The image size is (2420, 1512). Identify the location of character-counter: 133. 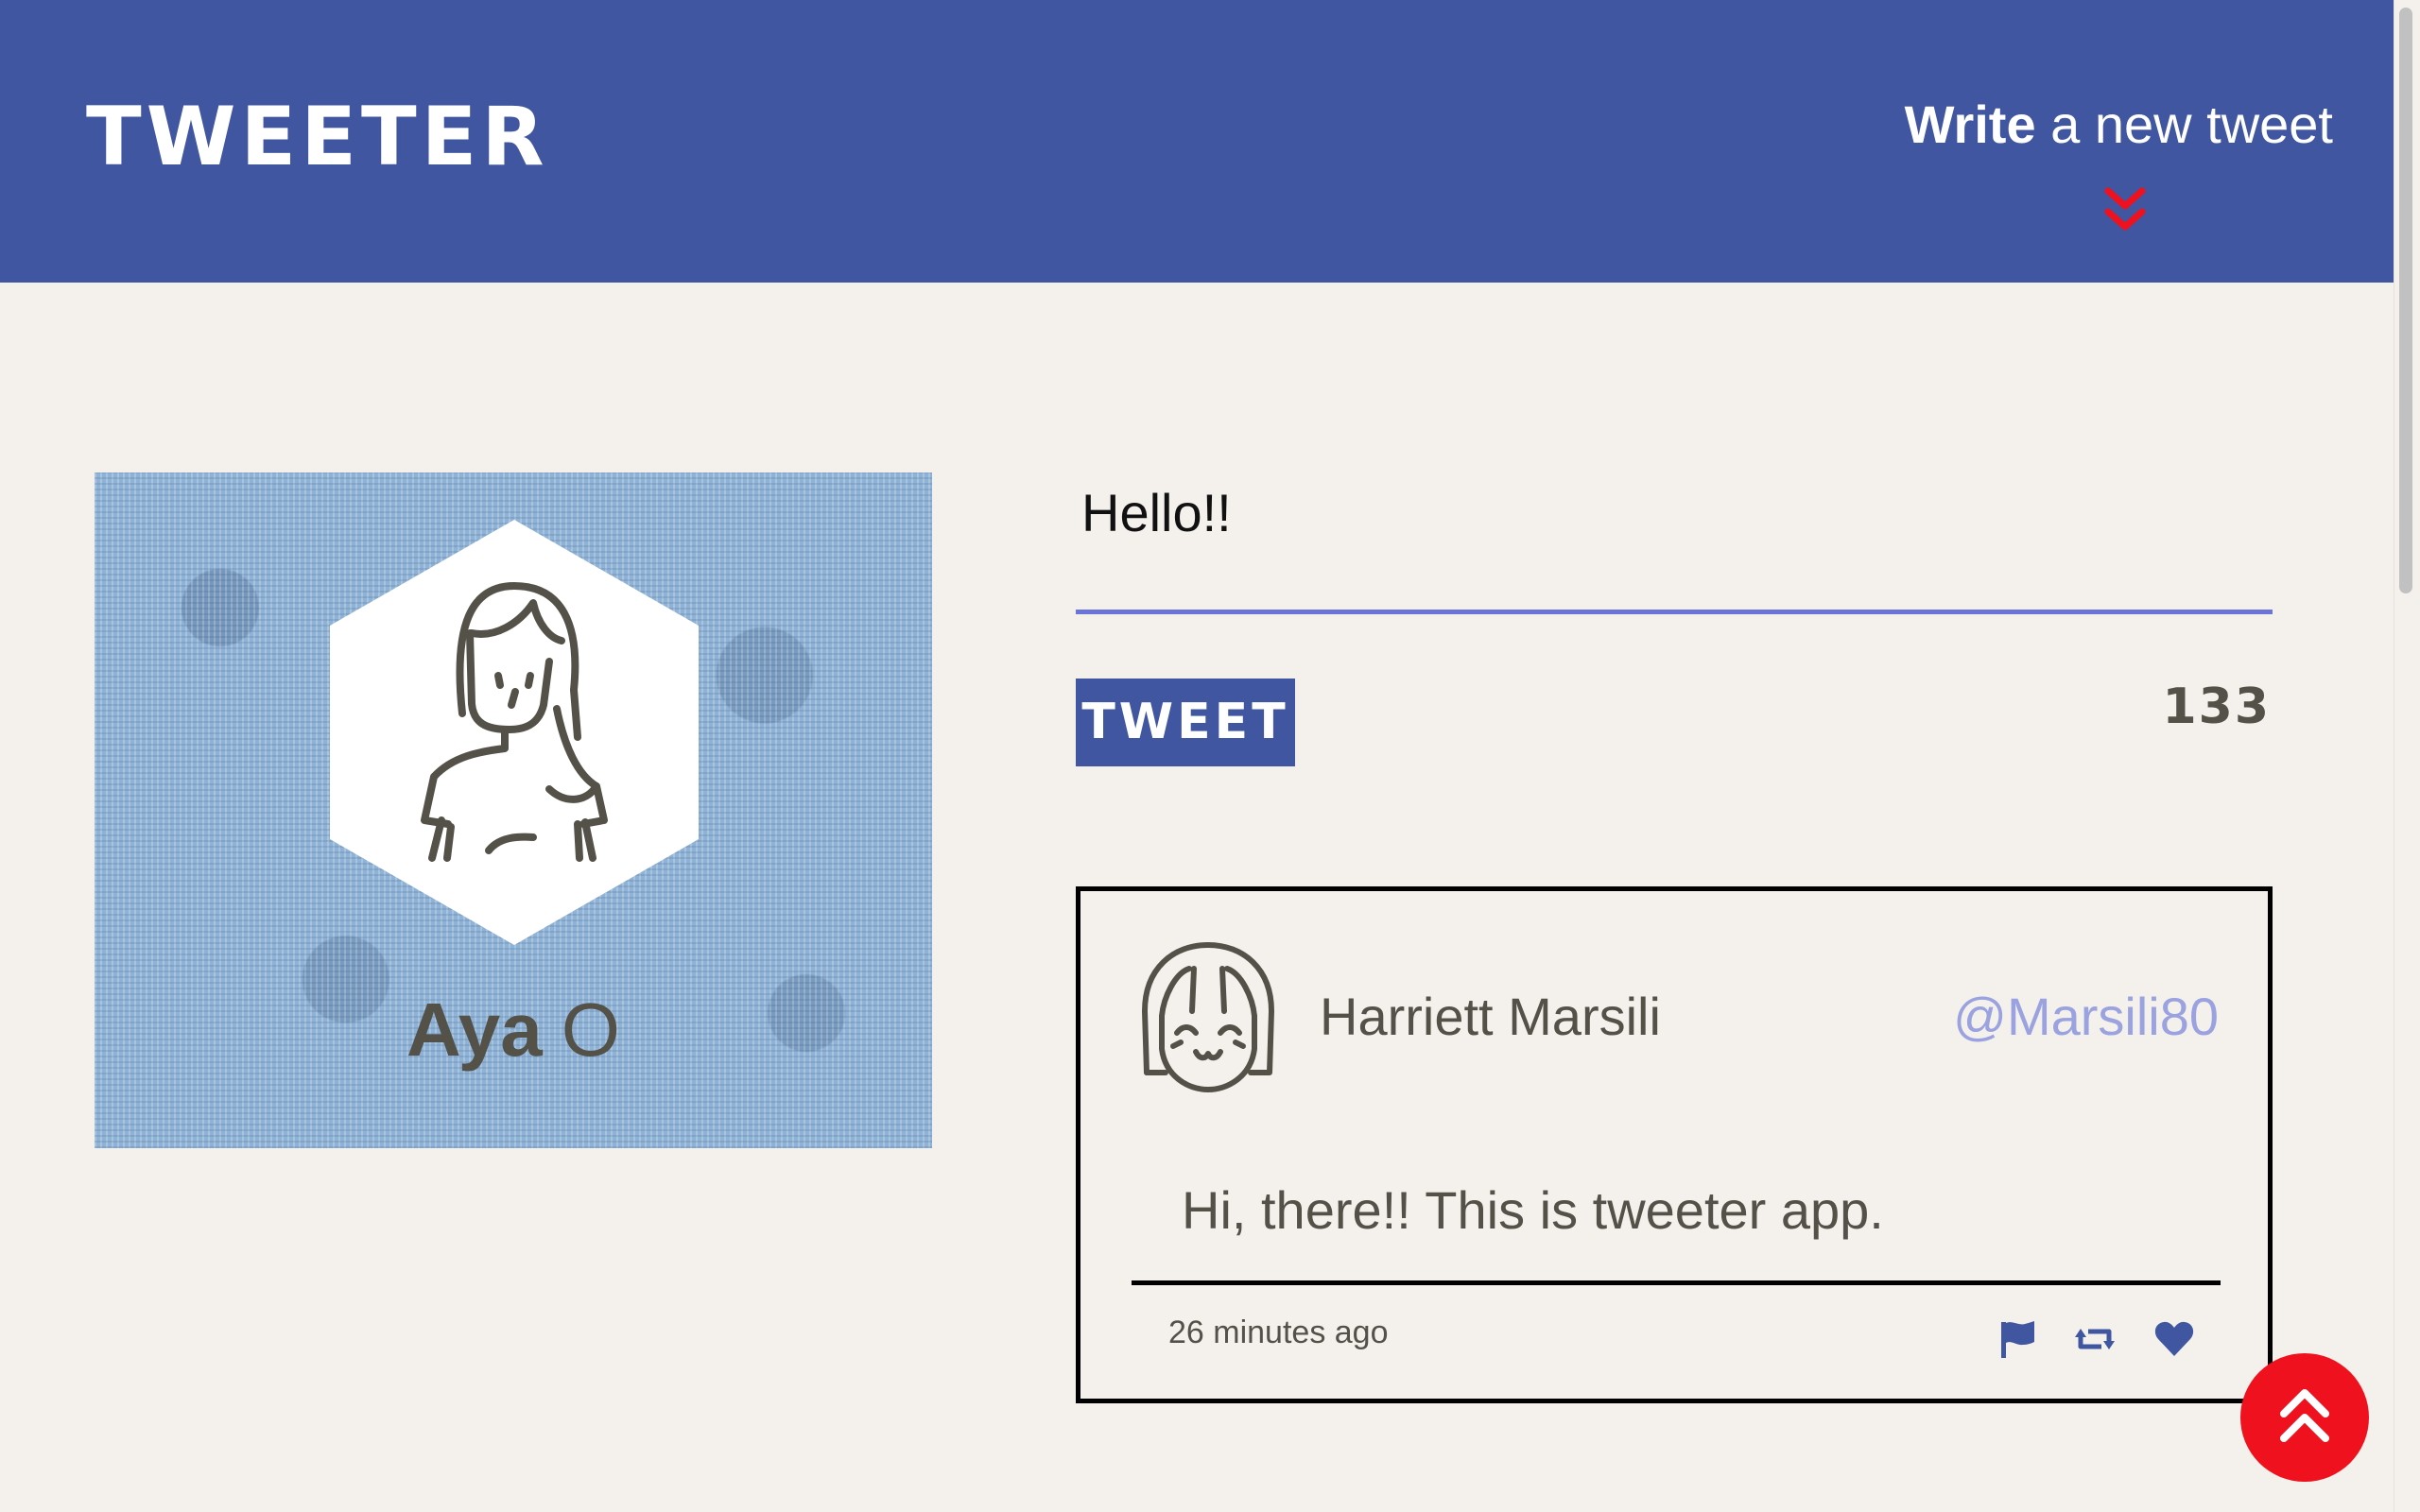
(2217, 707).